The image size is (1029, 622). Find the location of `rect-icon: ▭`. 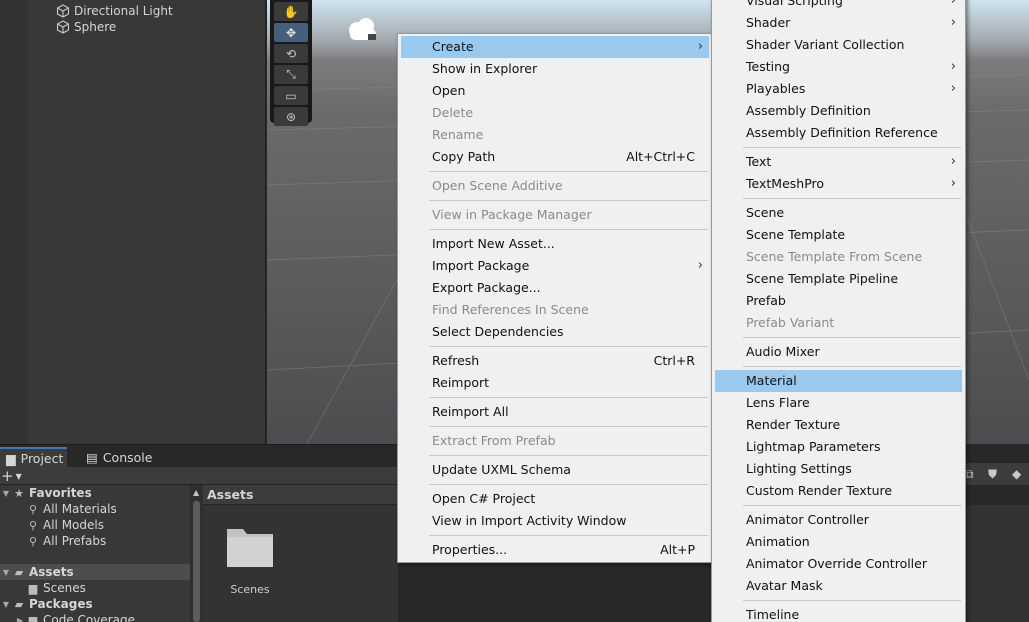

rect-icon: ▭ is located at coordinates (291, 95).